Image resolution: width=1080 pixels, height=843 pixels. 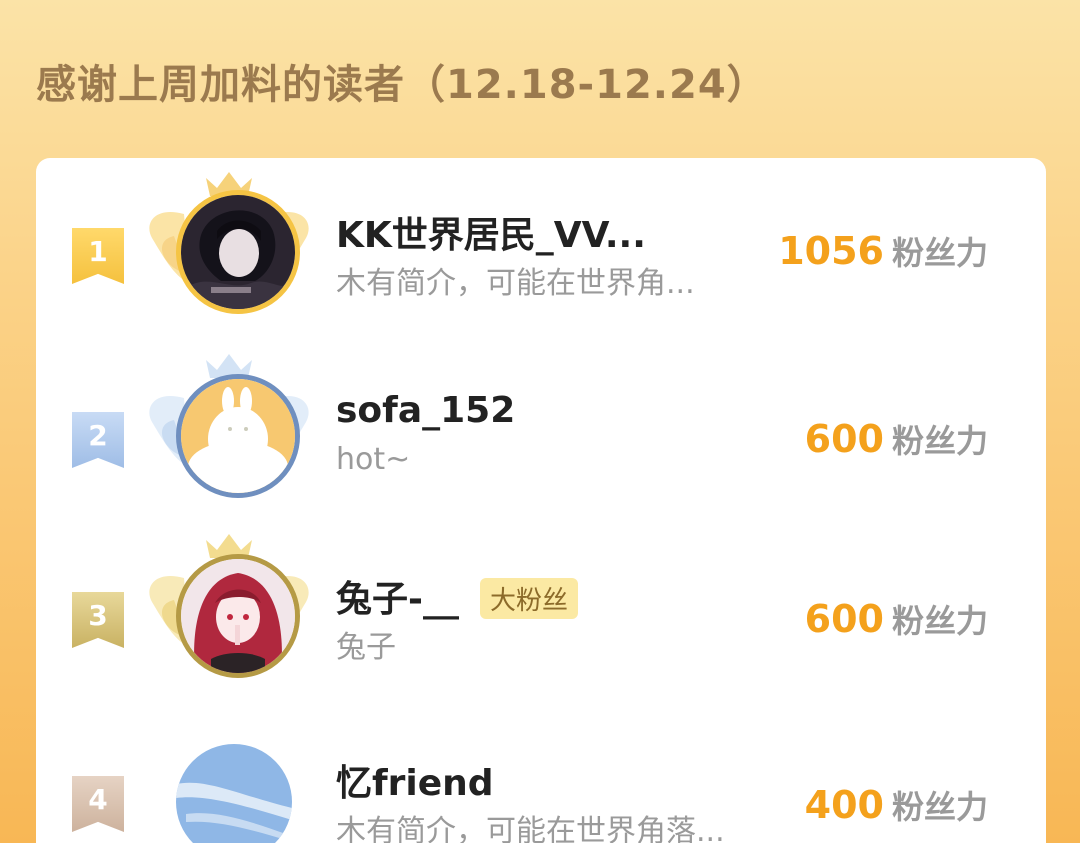 I want to click on fan-power-value: 1056, so click(x=831, y=251).